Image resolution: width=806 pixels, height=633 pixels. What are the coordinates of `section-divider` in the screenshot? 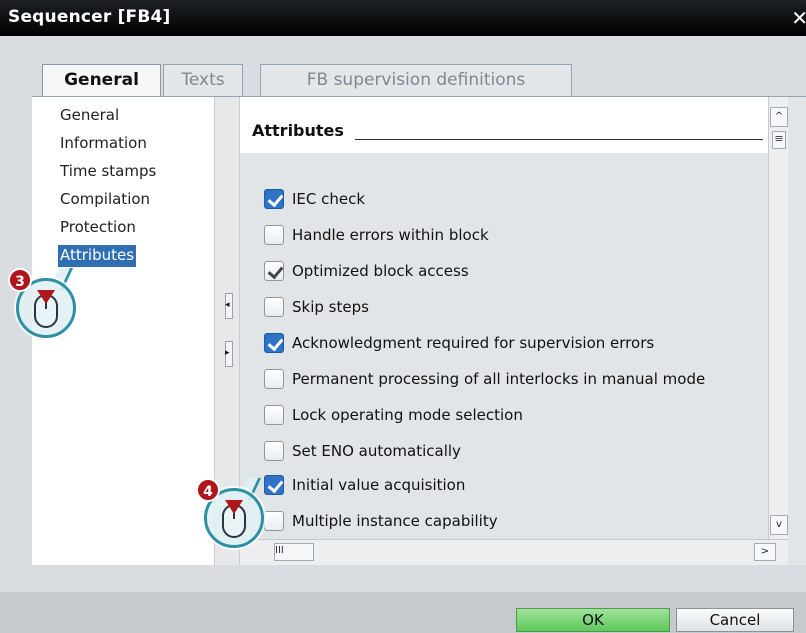 It's located at (559, 139).